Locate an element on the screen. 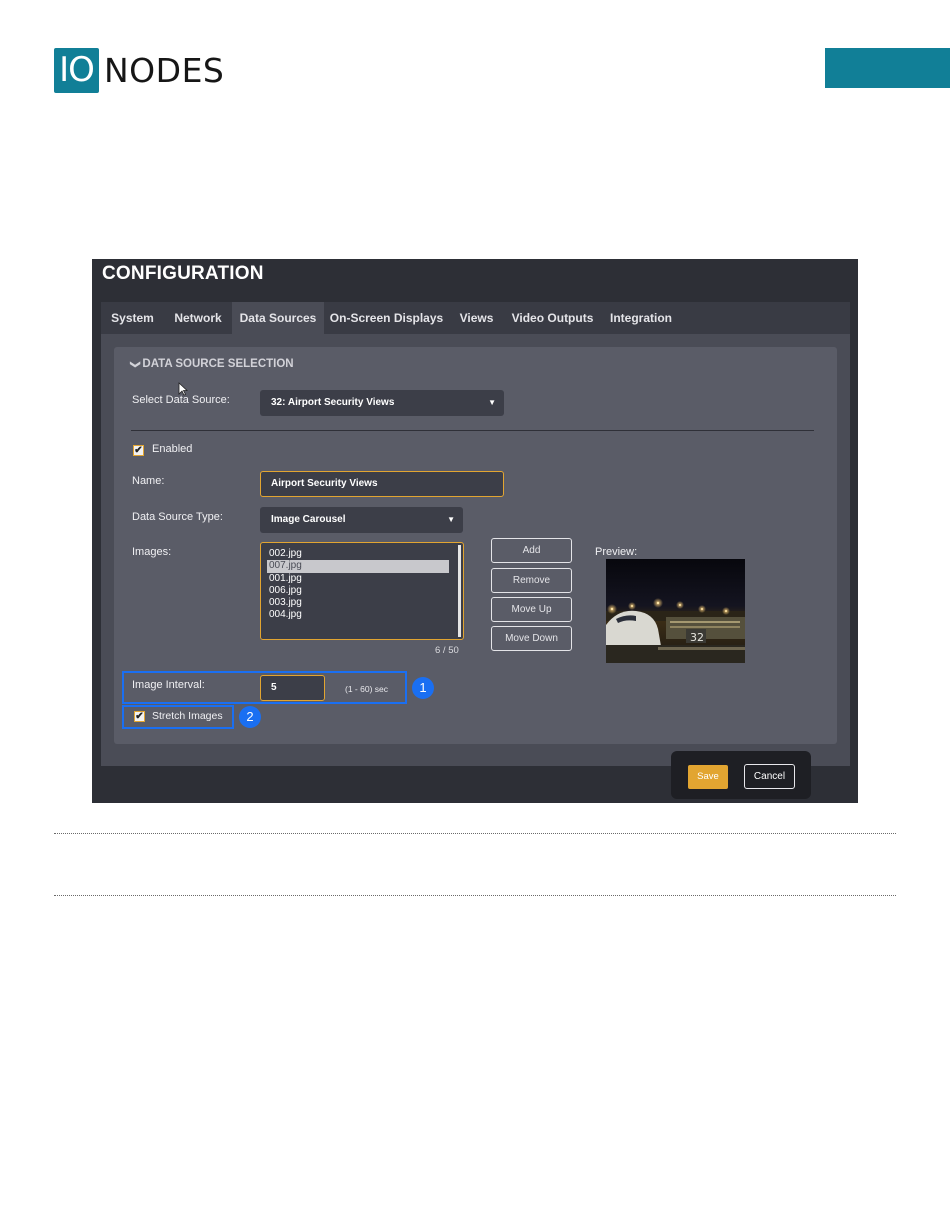 This screenshot has width=950, height=1229. mouse-pointer-icon is located at coordinates (183, 389).